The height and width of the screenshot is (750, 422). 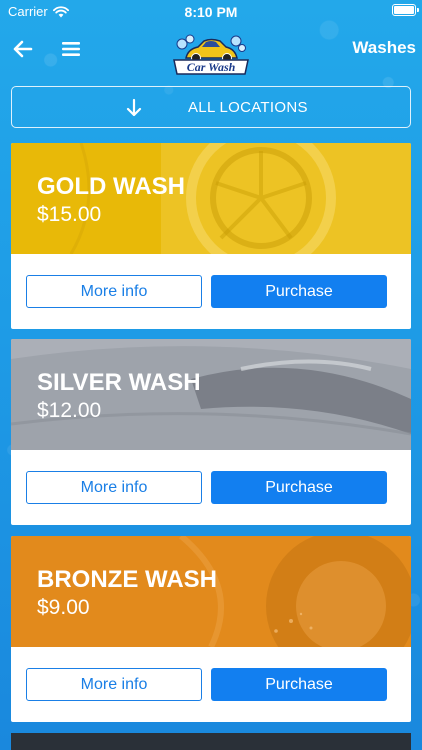 I want to click on wash-hero-bronze: BRONZE WASH $9.00, so click(x=211, y=591).